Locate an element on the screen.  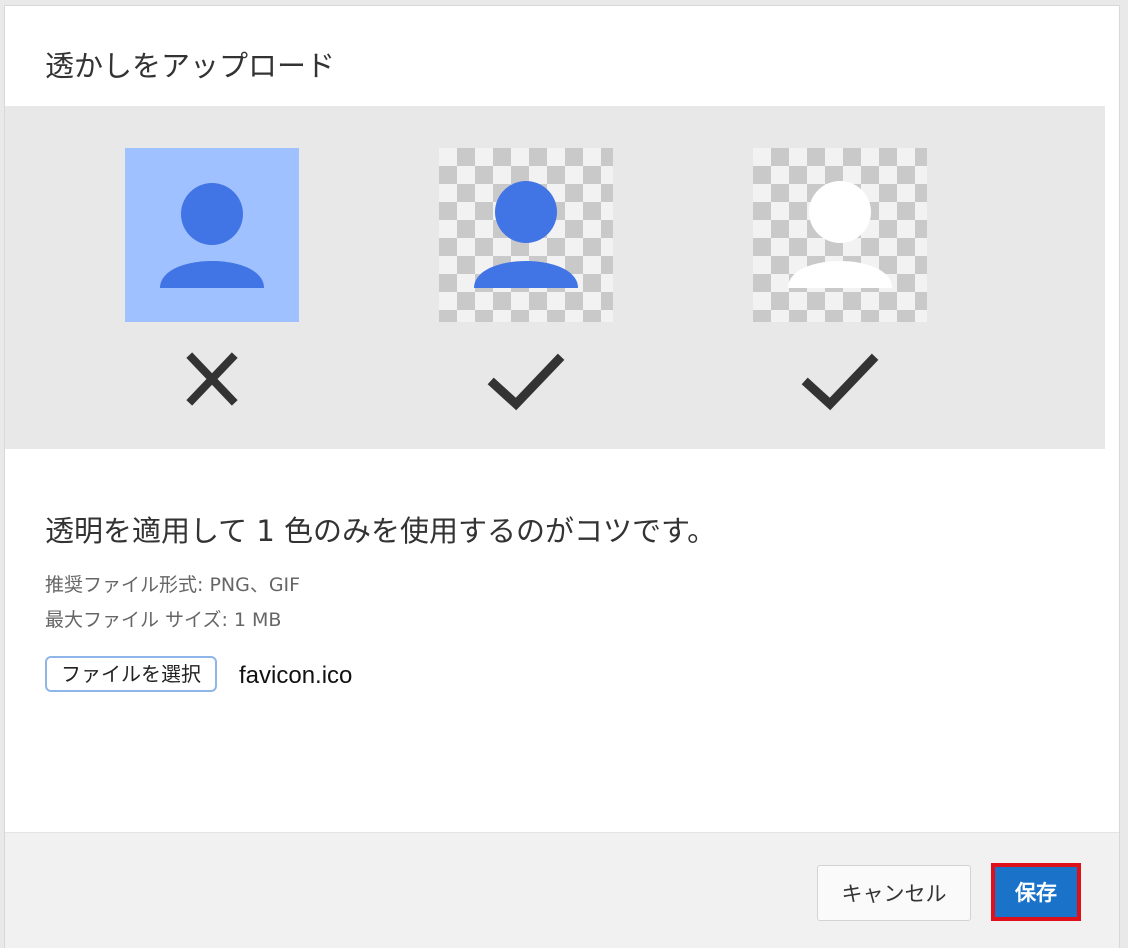
dialog-title: 透かしをアップロード is located at coordinates (190, 66).